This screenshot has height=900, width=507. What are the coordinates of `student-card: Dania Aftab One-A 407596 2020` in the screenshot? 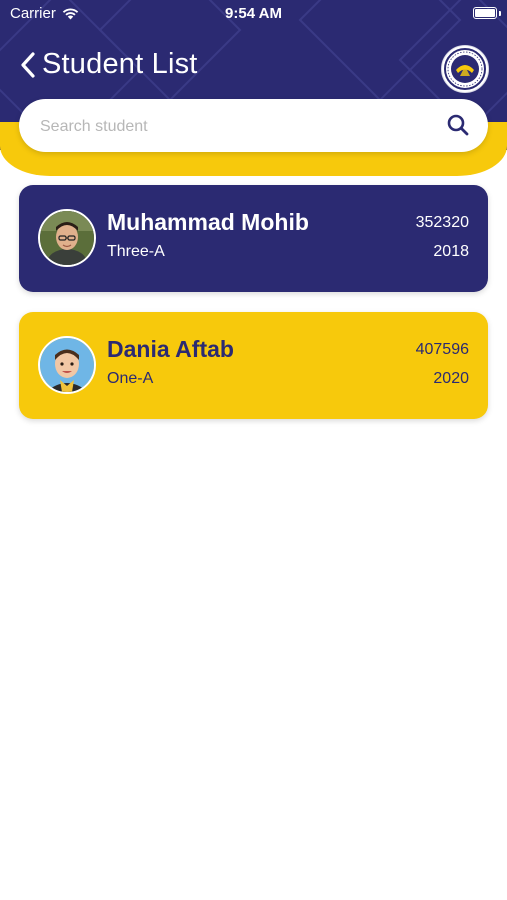 It's located at (253, 365).